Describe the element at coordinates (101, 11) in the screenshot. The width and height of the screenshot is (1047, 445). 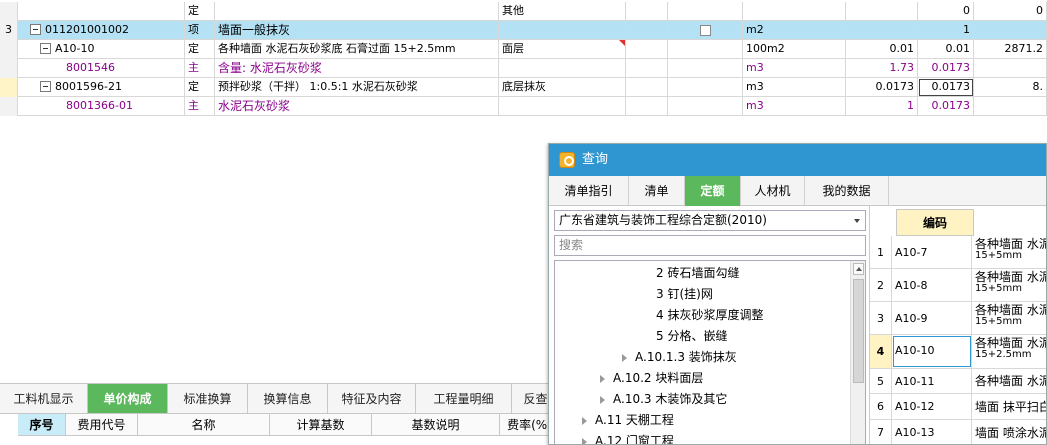
I see `code-cell` at that location.